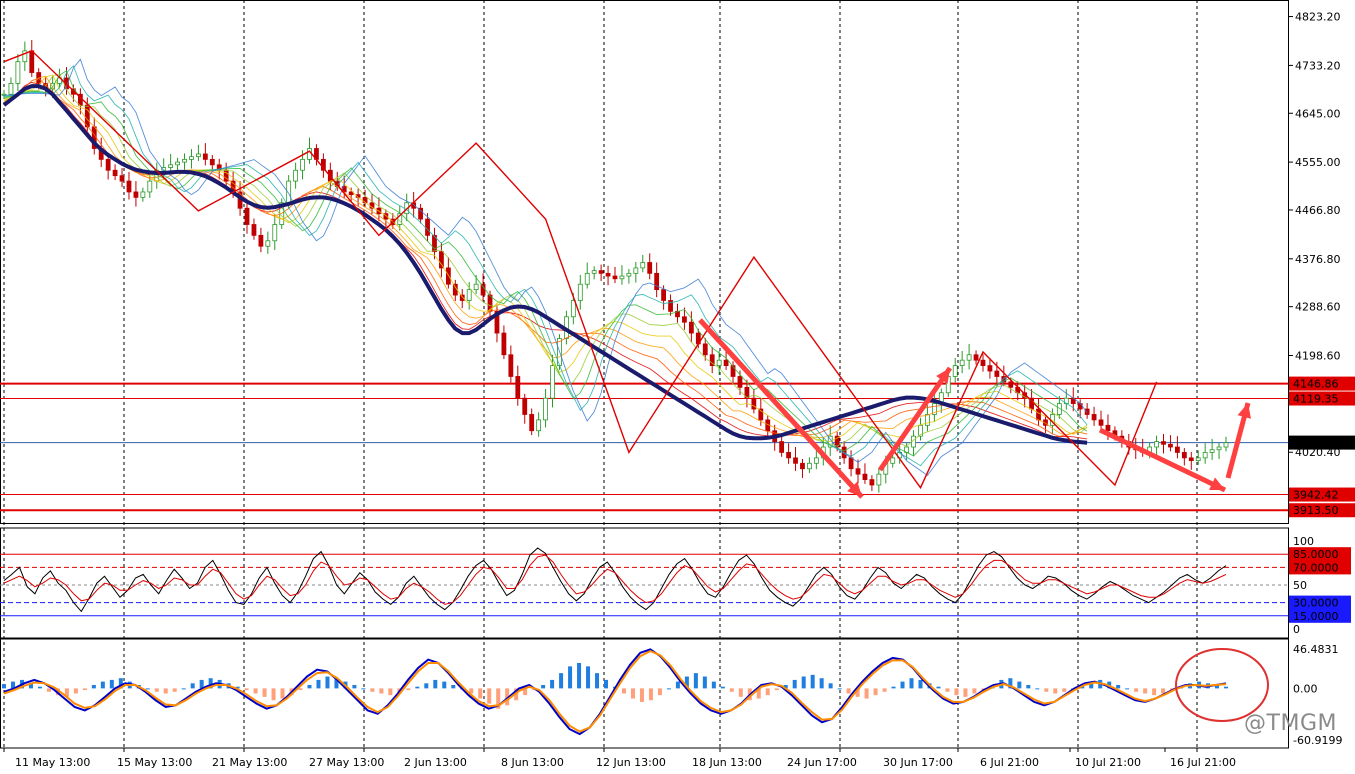  I want to click on stoch-tick-label-0: 100, so click(1303, 541).